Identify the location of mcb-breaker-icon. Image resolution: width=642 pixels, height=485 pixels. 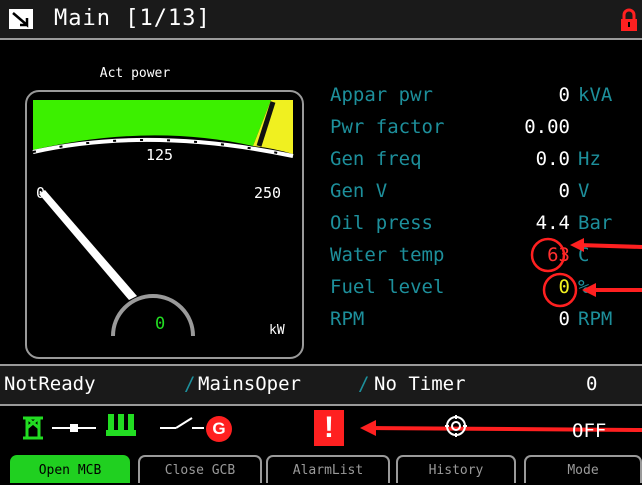
(74, 428).